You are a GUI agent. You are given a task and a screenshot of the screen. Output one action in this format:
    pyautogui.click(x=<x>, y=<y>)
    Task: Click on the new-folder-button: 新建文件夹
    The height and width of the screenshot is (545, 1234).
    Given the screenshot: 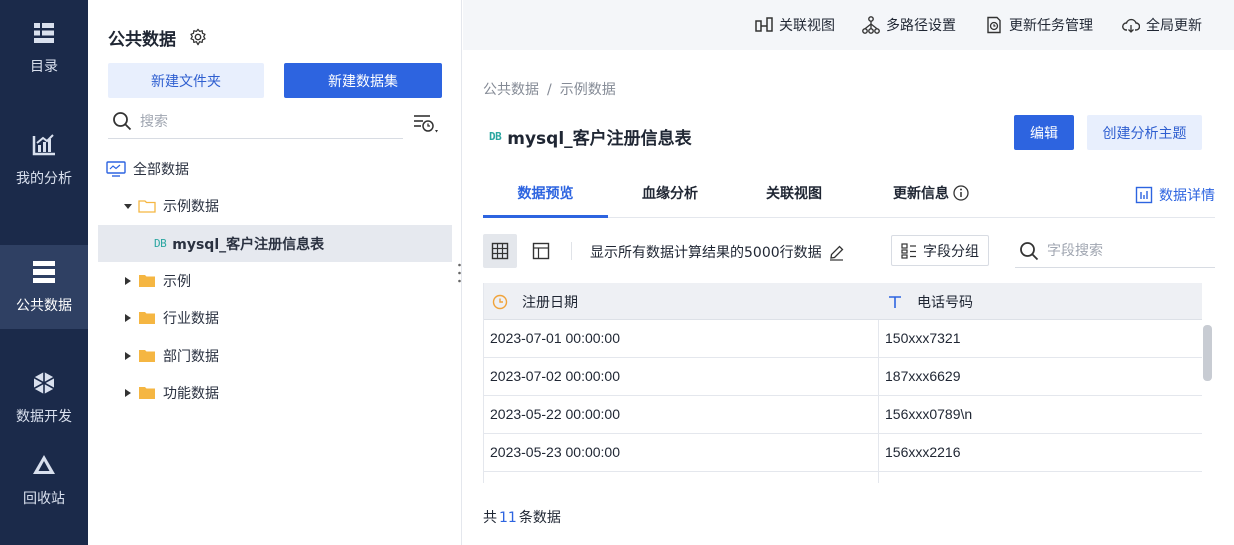 What is the action you would take?
    pyautogui.click(x=186, y=80)
    